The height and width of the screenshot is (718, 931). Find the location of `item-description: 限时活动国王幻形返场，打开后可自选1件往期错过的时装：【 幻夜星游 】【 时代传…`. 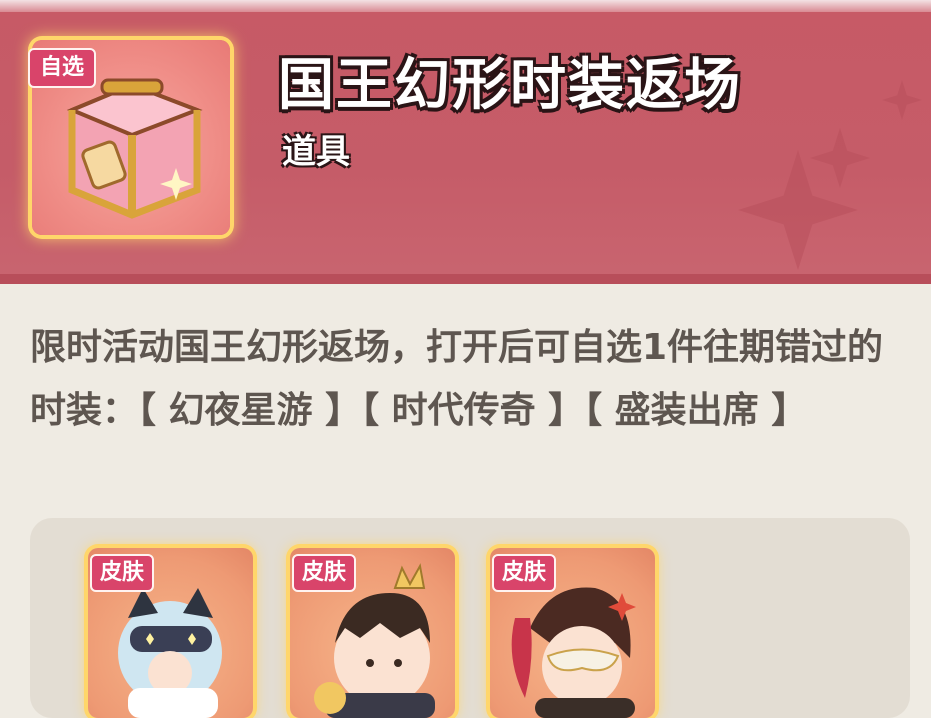

item-description: 限时活动国王幻形返场，打开后可自选1件往期错过的时装：【 幻夜星游 】【 时代传… is located at coordinates (457, 379).